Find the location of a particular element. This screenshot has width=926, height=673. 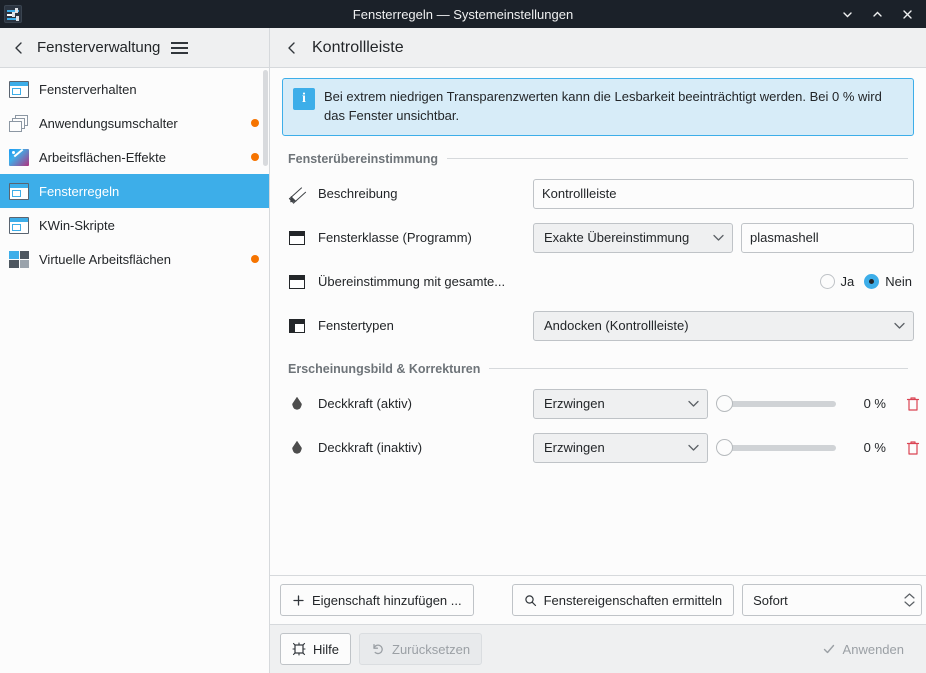

window-title: Fensterregeln — Systemeinstellungen is located at coordinates (463, 14).